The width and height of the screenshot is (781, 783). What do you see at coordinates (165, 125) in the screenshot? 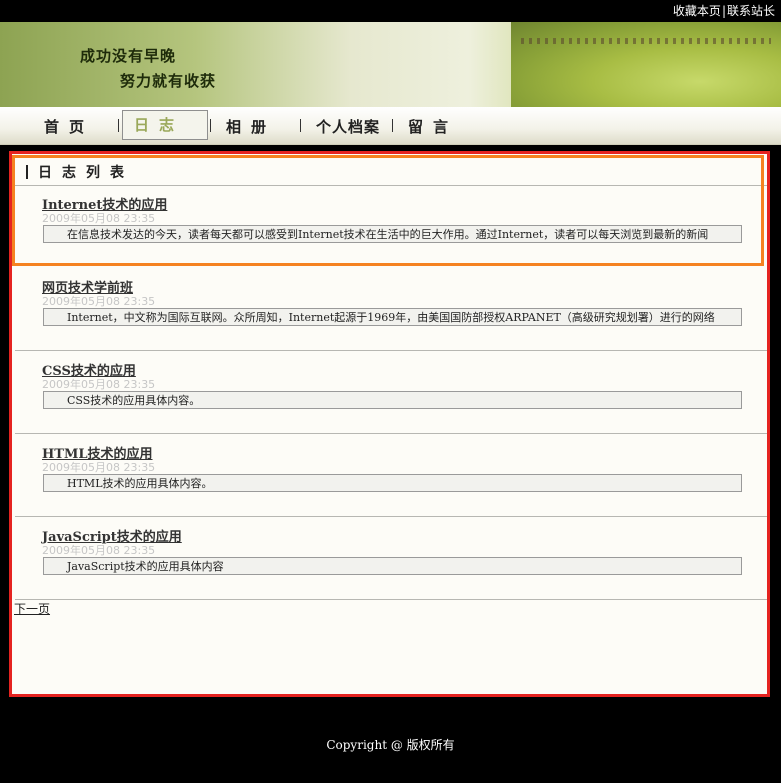
I see `nav-item-blog: 日志` at bounding box center [165, 125].